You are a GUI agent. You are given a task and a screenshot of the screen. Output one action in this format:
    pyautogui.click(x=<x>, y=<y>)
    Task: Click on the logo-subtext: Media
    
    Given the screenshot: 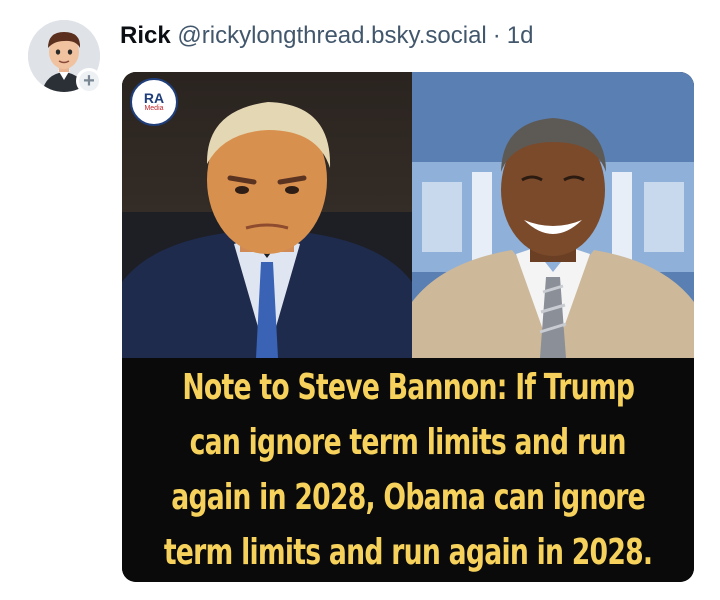 What is the action you would take?
    pyautogui.click(x=154, y=108)
    